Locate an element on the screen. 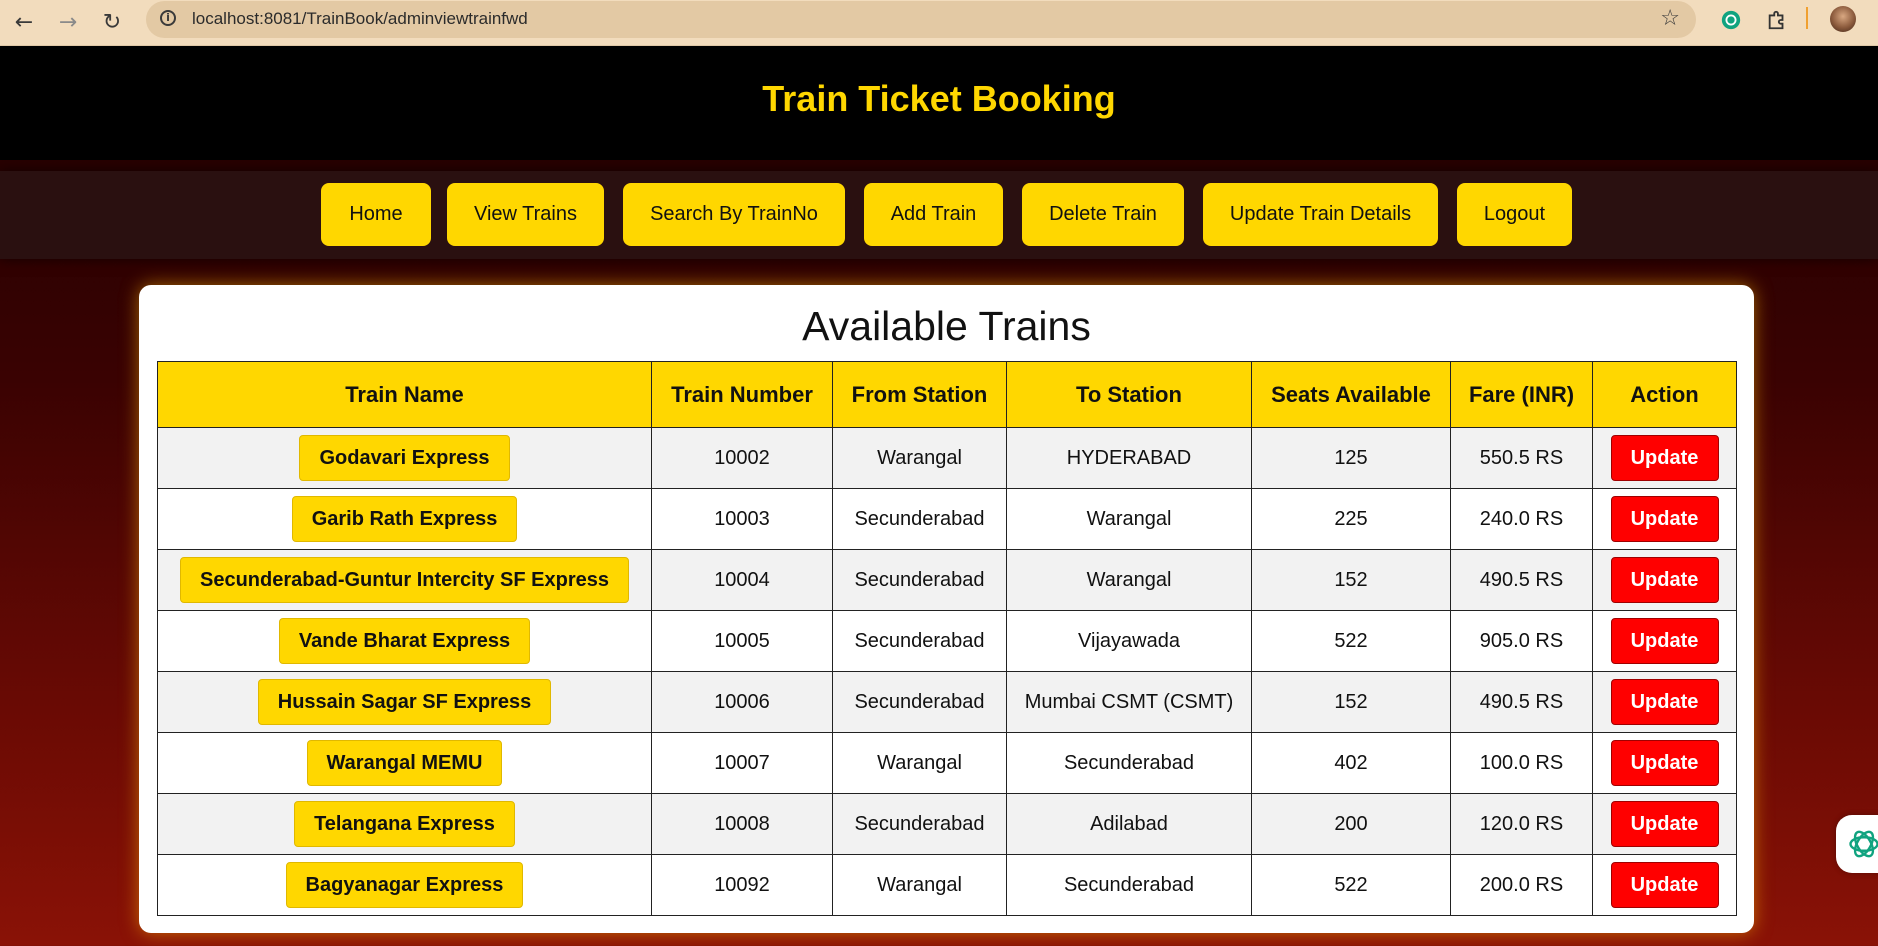 Image resolution: width=1878 pixels, height=946 pixels. bookmark-star-icon: ☆ is located at coordinates (1670, 18).